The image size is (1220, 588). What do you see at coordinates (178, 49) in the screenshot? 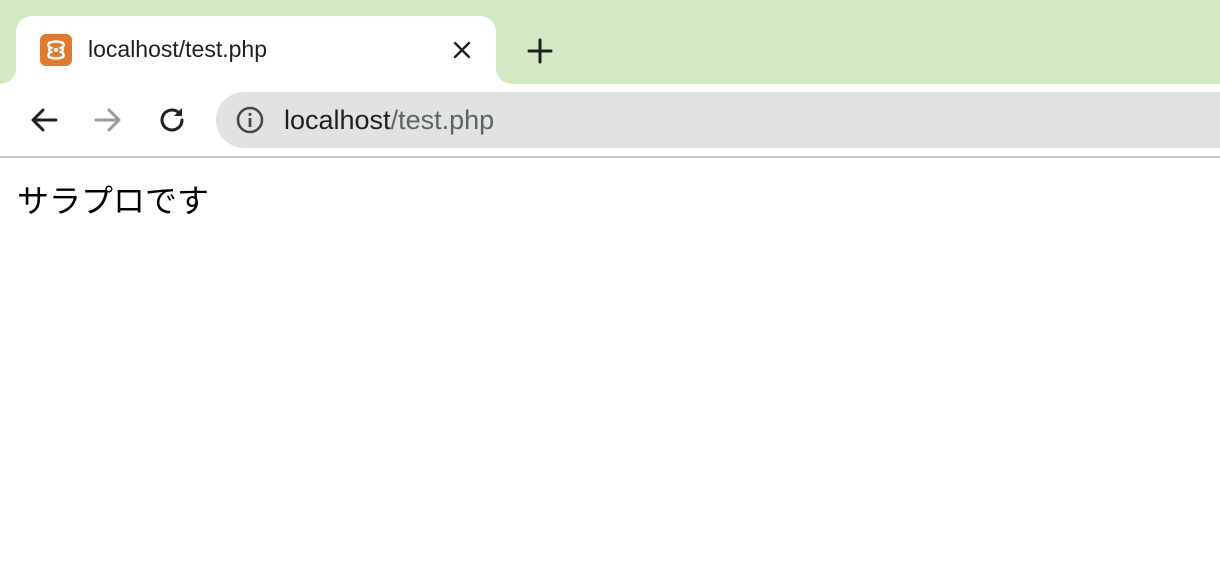
I see `tab-title: localhost/test.php` at bounding box center [178, 49].